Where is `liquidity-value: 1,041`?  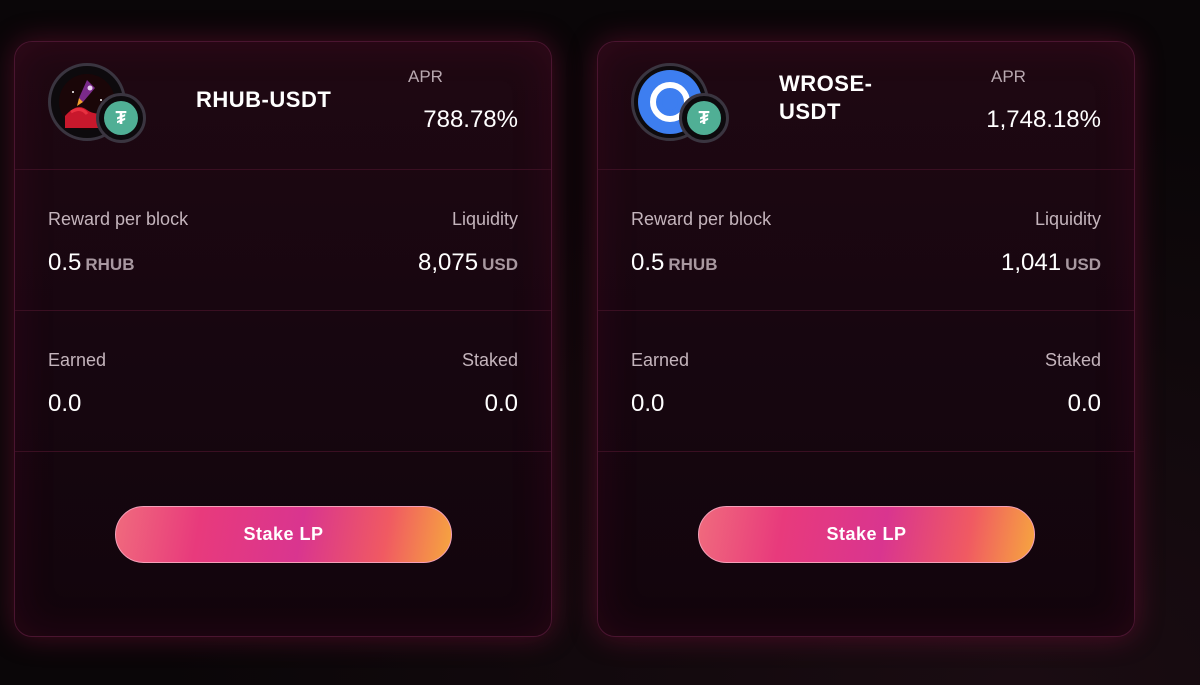
liquidity-value: 1,041 is located at coordinates (1031, 262).